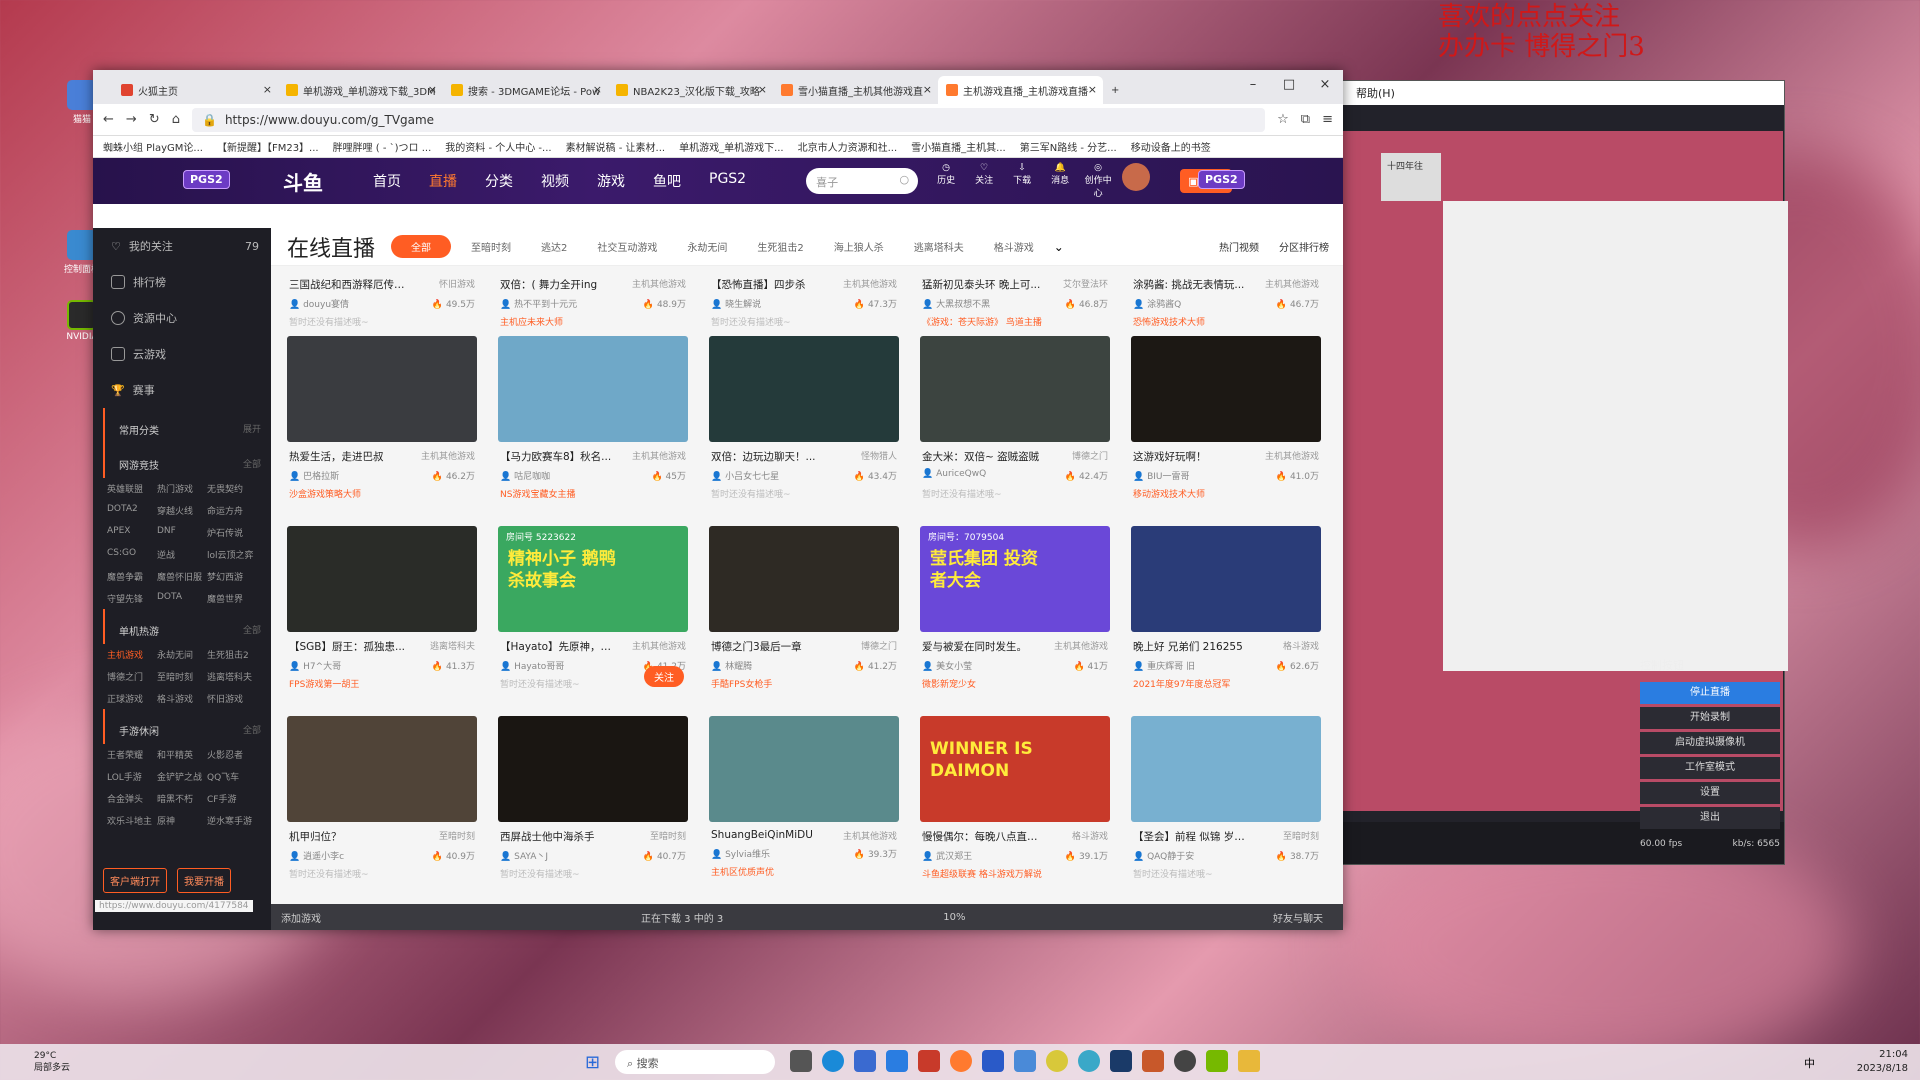  I want to click on category-link: DOTA, so click(182, 598).